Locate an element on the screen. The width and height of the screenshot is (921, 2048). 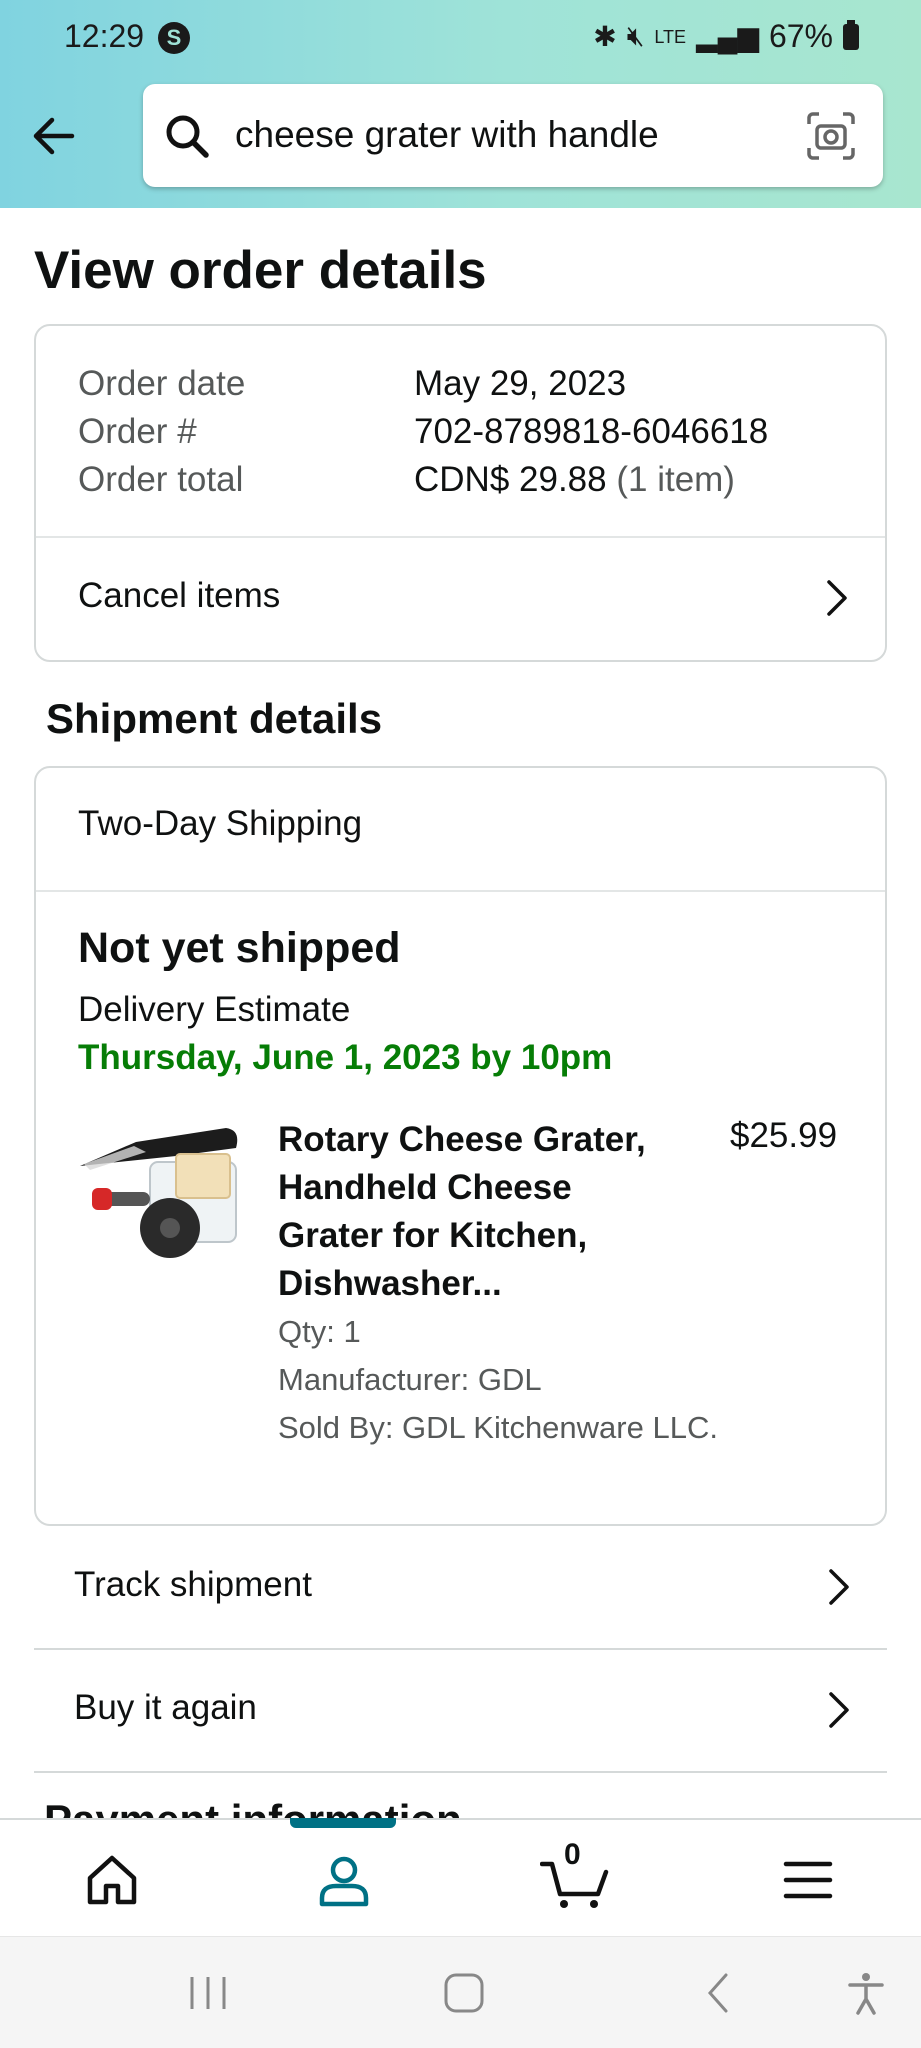
cart-count: 0 is located at coordinates (572, 1854).